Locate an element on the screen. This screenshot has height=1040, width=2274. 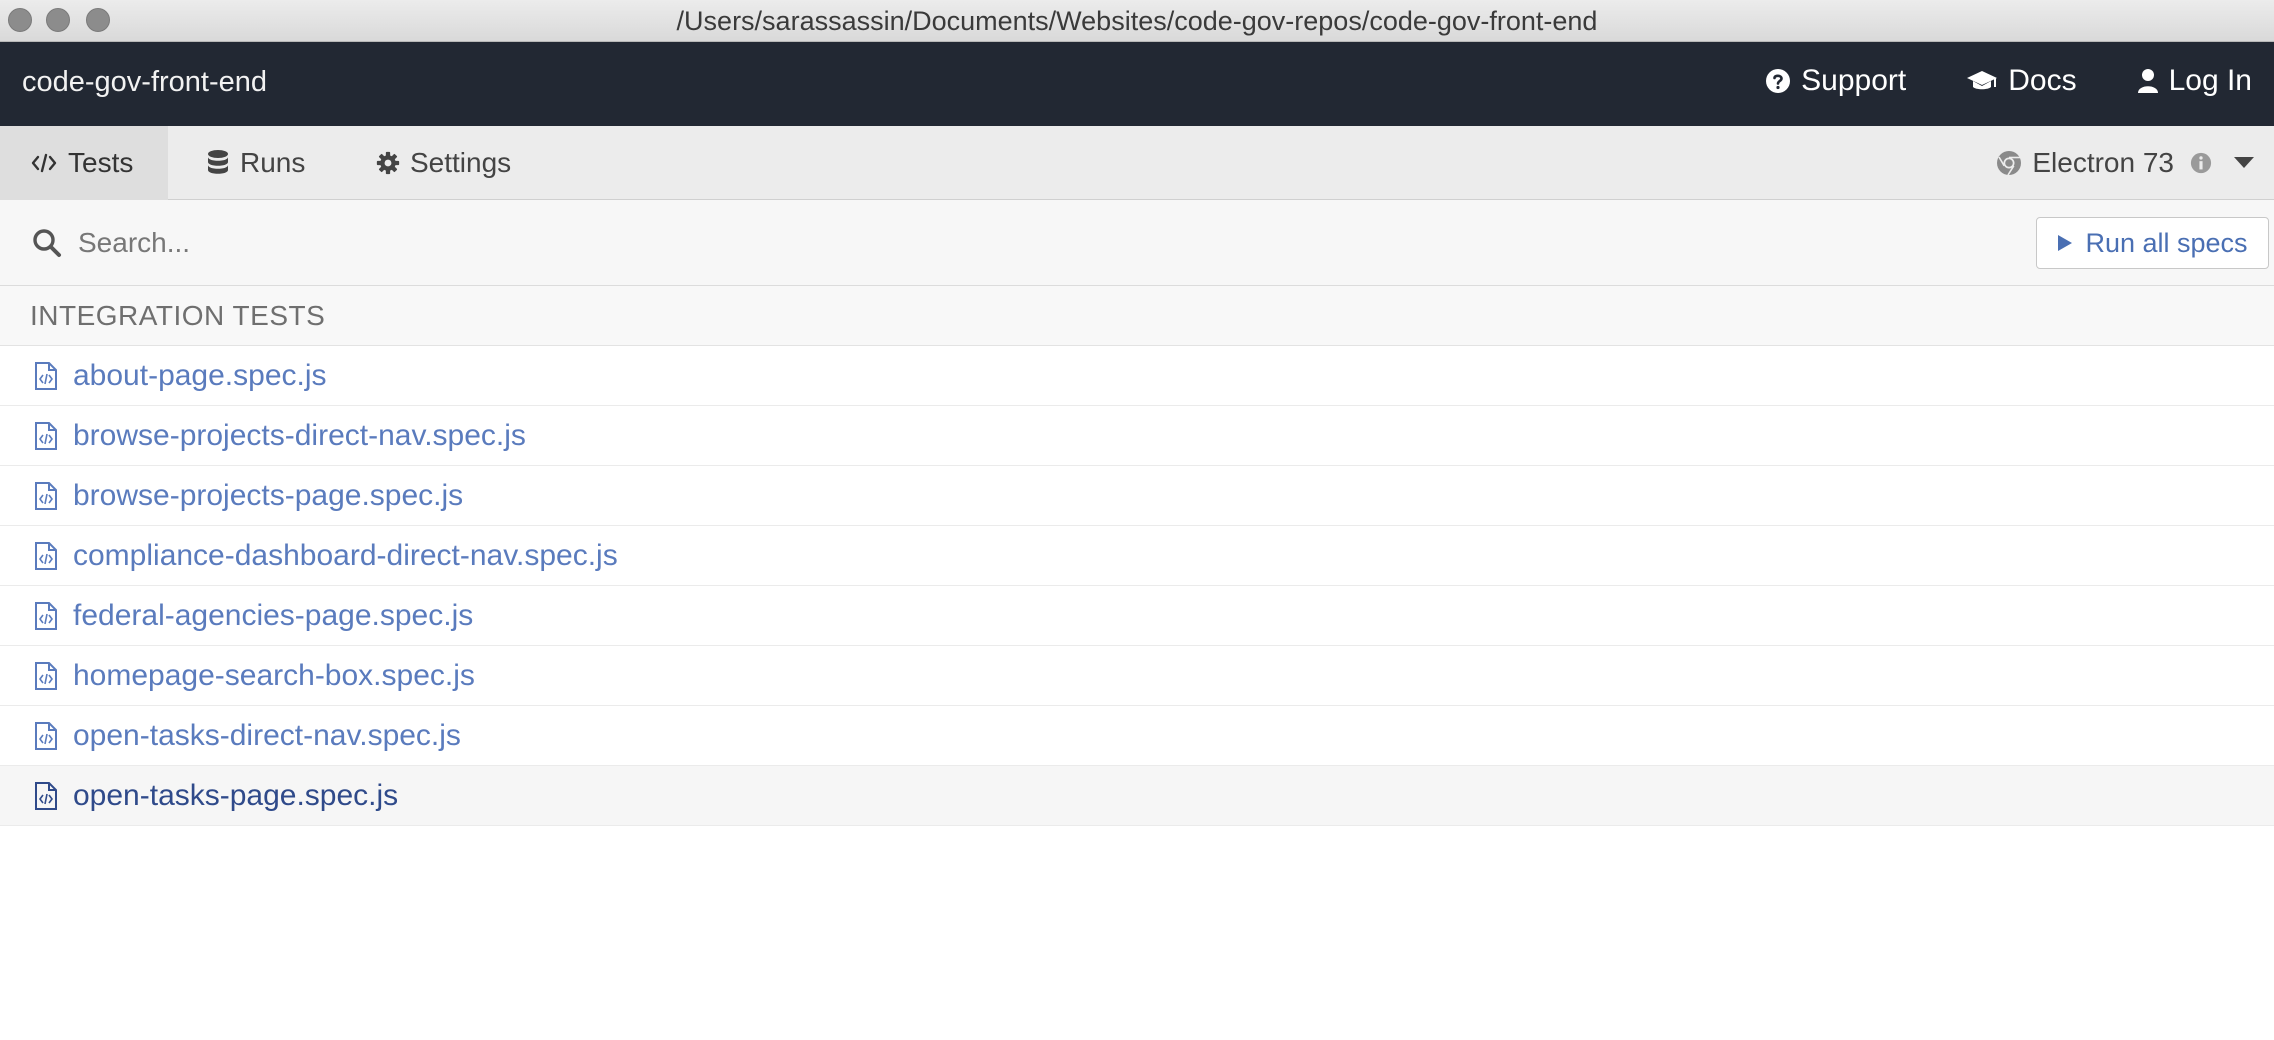
spec-name: browse-projects-direct-nav.spec.js is located at coordinates (299, 435).